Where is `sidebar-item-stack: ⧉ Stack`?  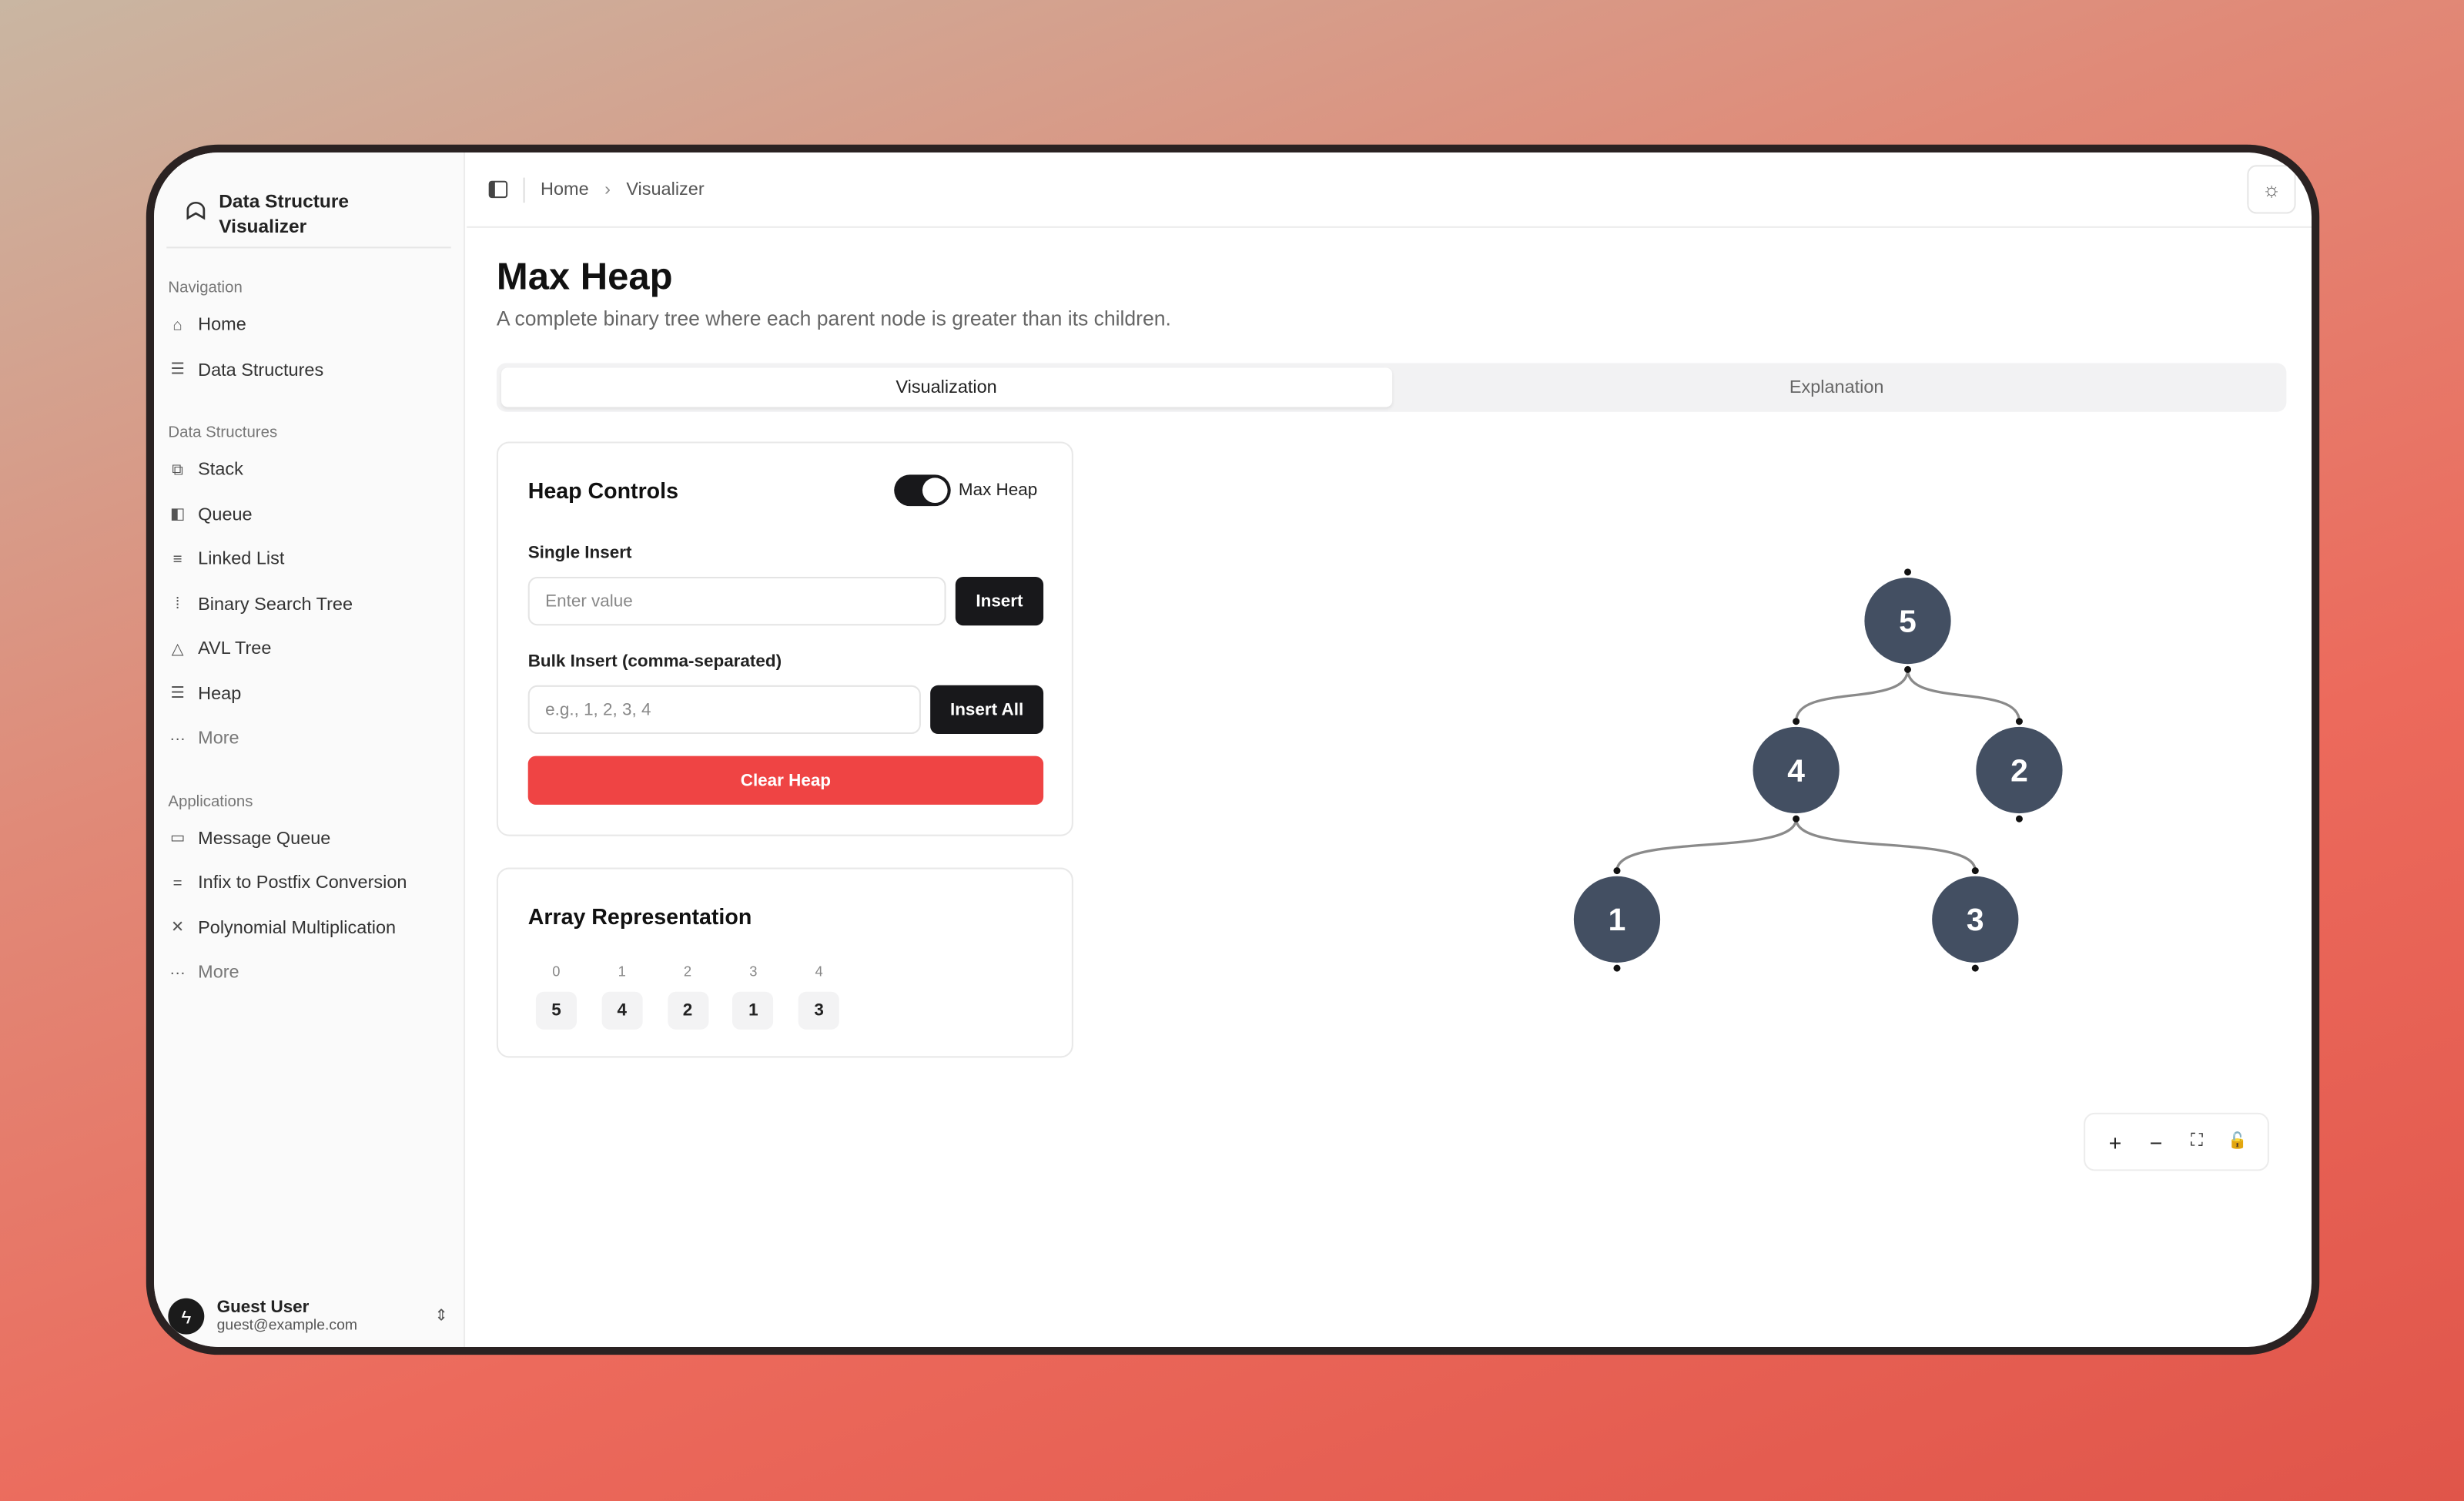
sidebar-item-stack: ⧉ Stack is located at coordinates (309, 471).